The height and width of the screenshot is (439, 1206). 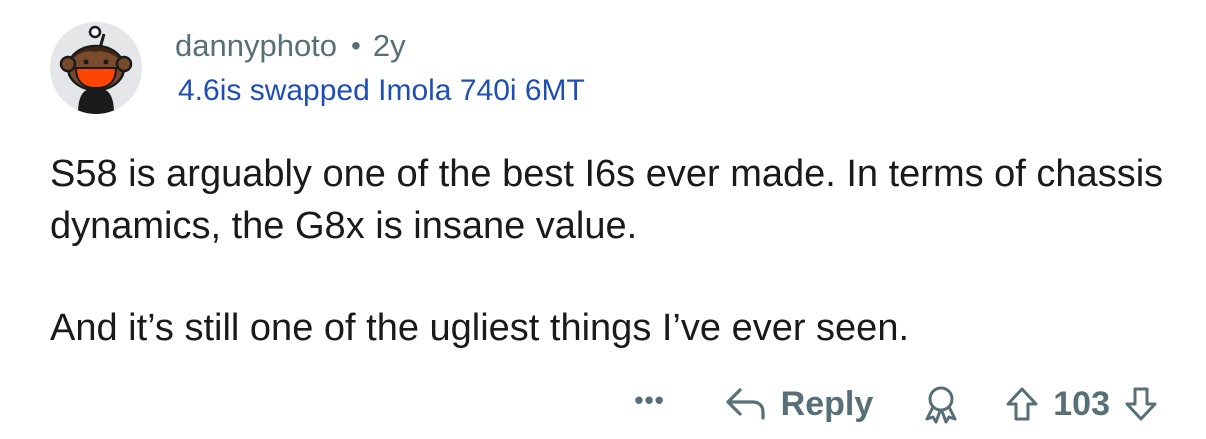 I want to click on reply-label: Reply, so click(x=827, y=403).